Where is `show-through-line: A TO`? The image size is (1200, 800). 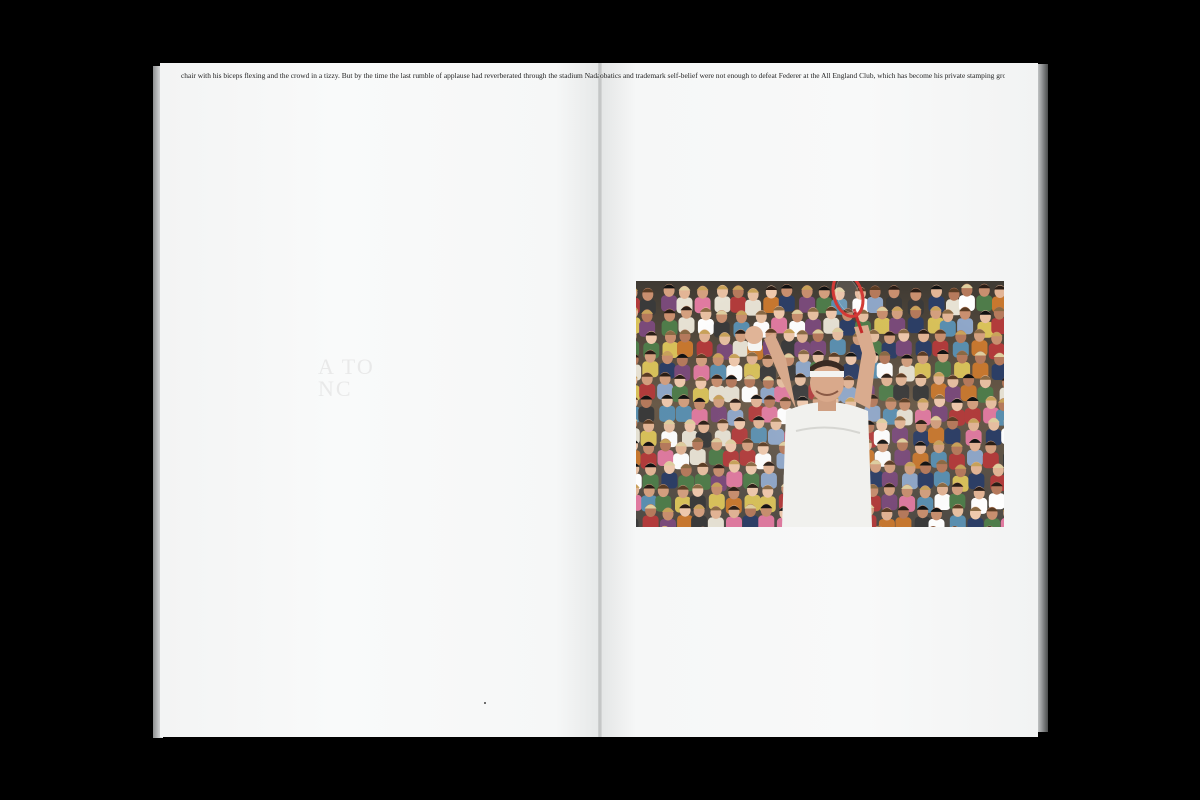 show-through-line: A TO is located at coordinates (346, 366).